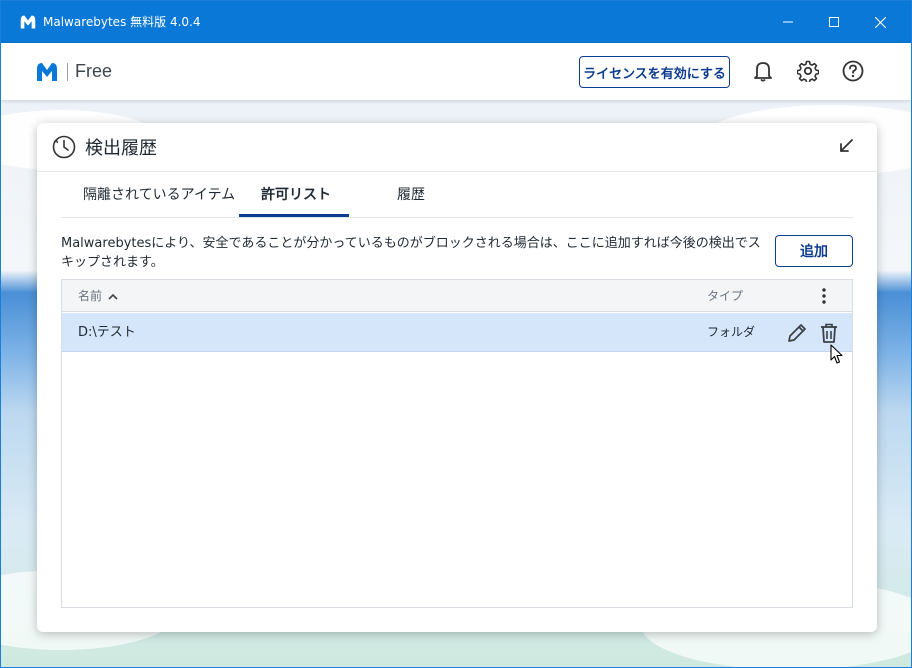 The image size is (912, 668). I want to click on column-header-name-label: 名前, so click(90, 296).